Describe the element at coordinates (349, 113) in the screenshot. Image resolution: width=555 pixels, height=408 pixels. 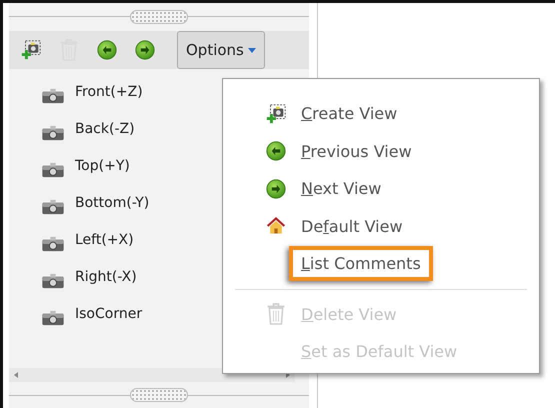
I see `menu-item: Create View` at that location.